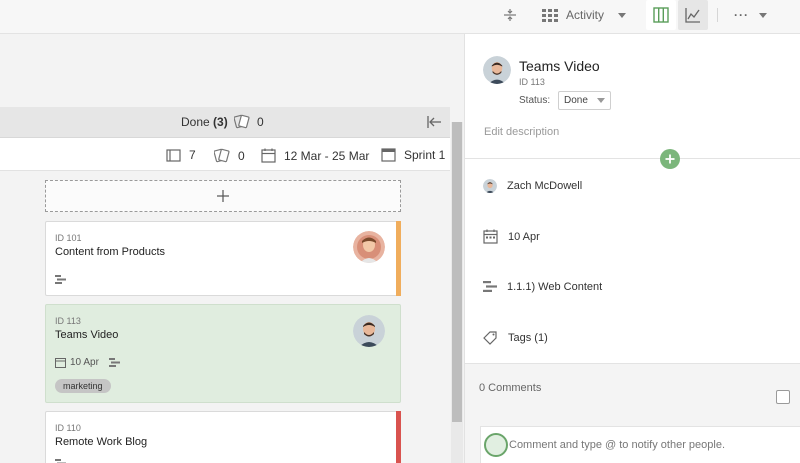 The width and height of the screenshot is (800, 463). I want to click on column-stats-bar: 7 0 12 Mar - 25 Mar Sprint 1, so click(225, 154).